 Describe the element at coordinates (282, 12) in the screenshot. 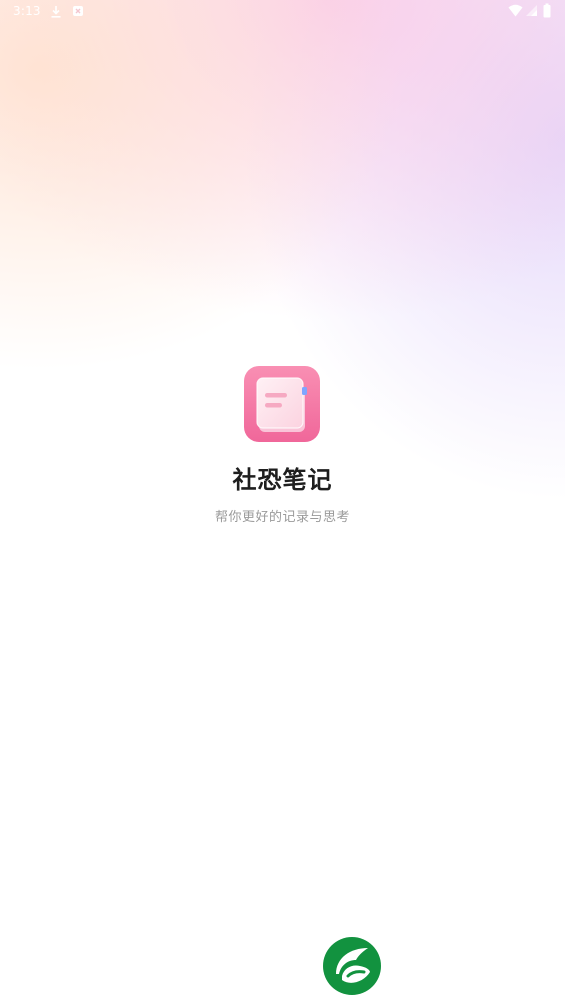

I see `status-bar: 3:13` at that location.